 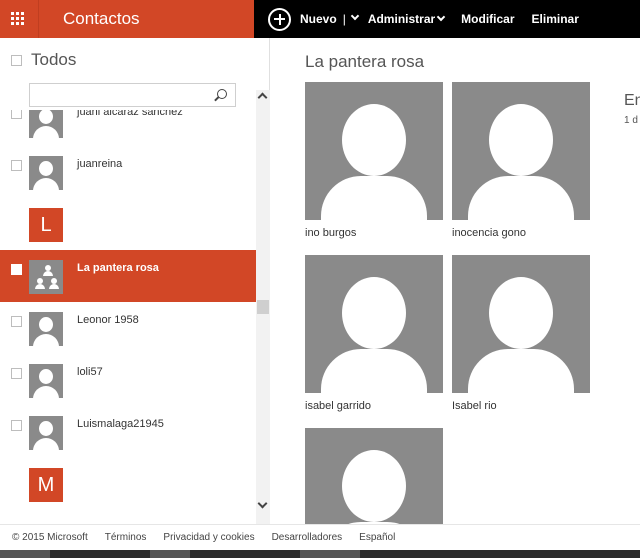 What do you see at coordinates (101, 19) in the screenshot?
I see `app-name: Contactos` at bounding box center [101, 19].